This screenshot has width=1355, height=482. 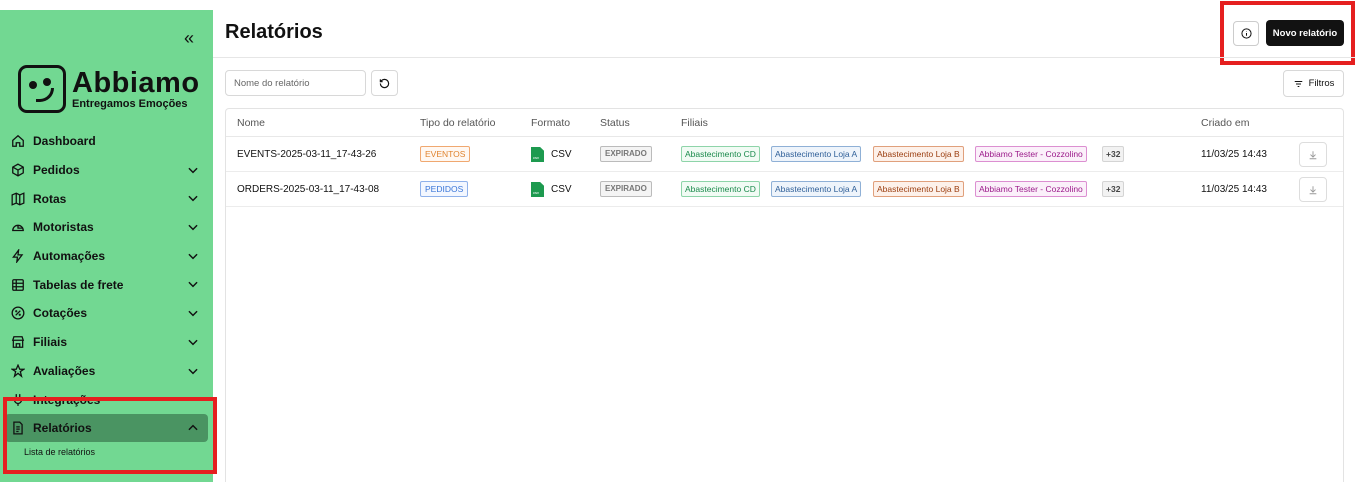 I want to click on sidebar-item-avaliacoes: Avaliações, so click(x=106, y=371).